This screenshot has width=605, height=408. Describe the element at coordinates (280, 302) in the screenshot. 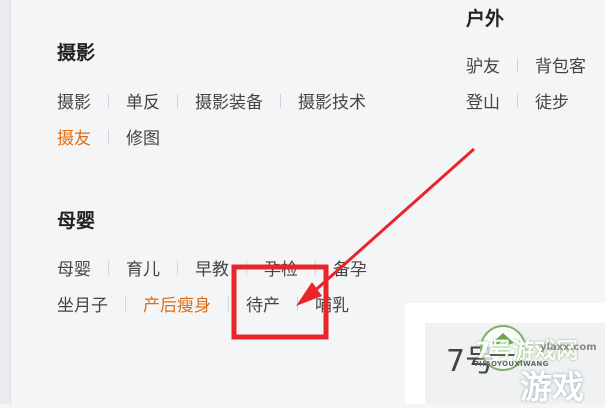

I see `annotation-highlight-box` at that location.